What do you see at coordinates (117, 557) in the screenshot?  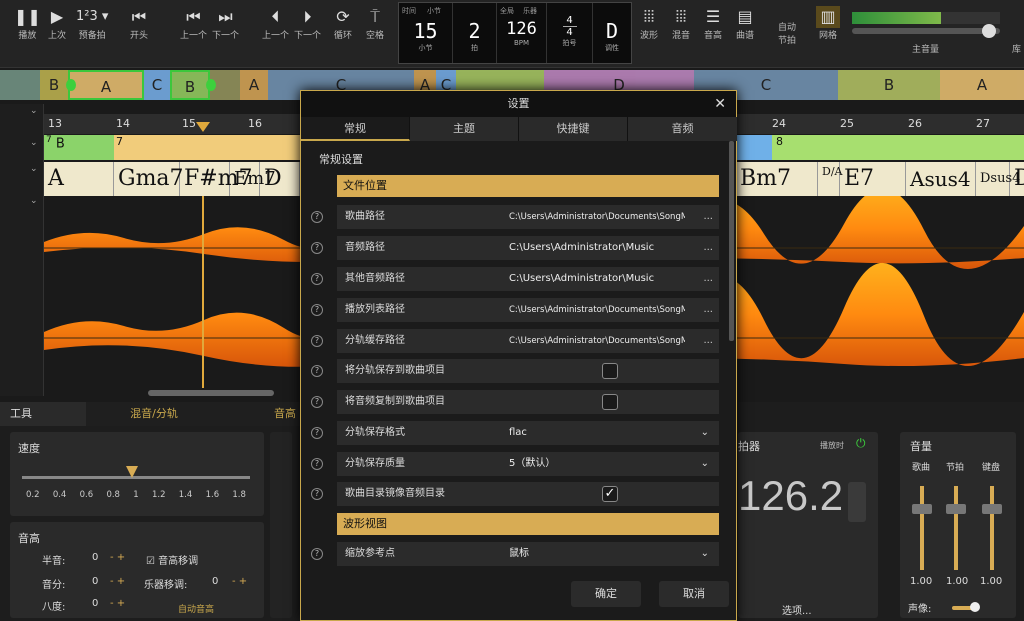 I see `semitone-stepper: - +` at bounding box center [117, 557].